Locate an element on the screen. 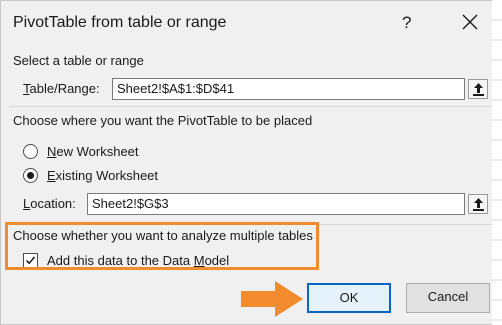 This screenshot has width=502, height=325. location-collapse-button is located at coordinates (478, 204).